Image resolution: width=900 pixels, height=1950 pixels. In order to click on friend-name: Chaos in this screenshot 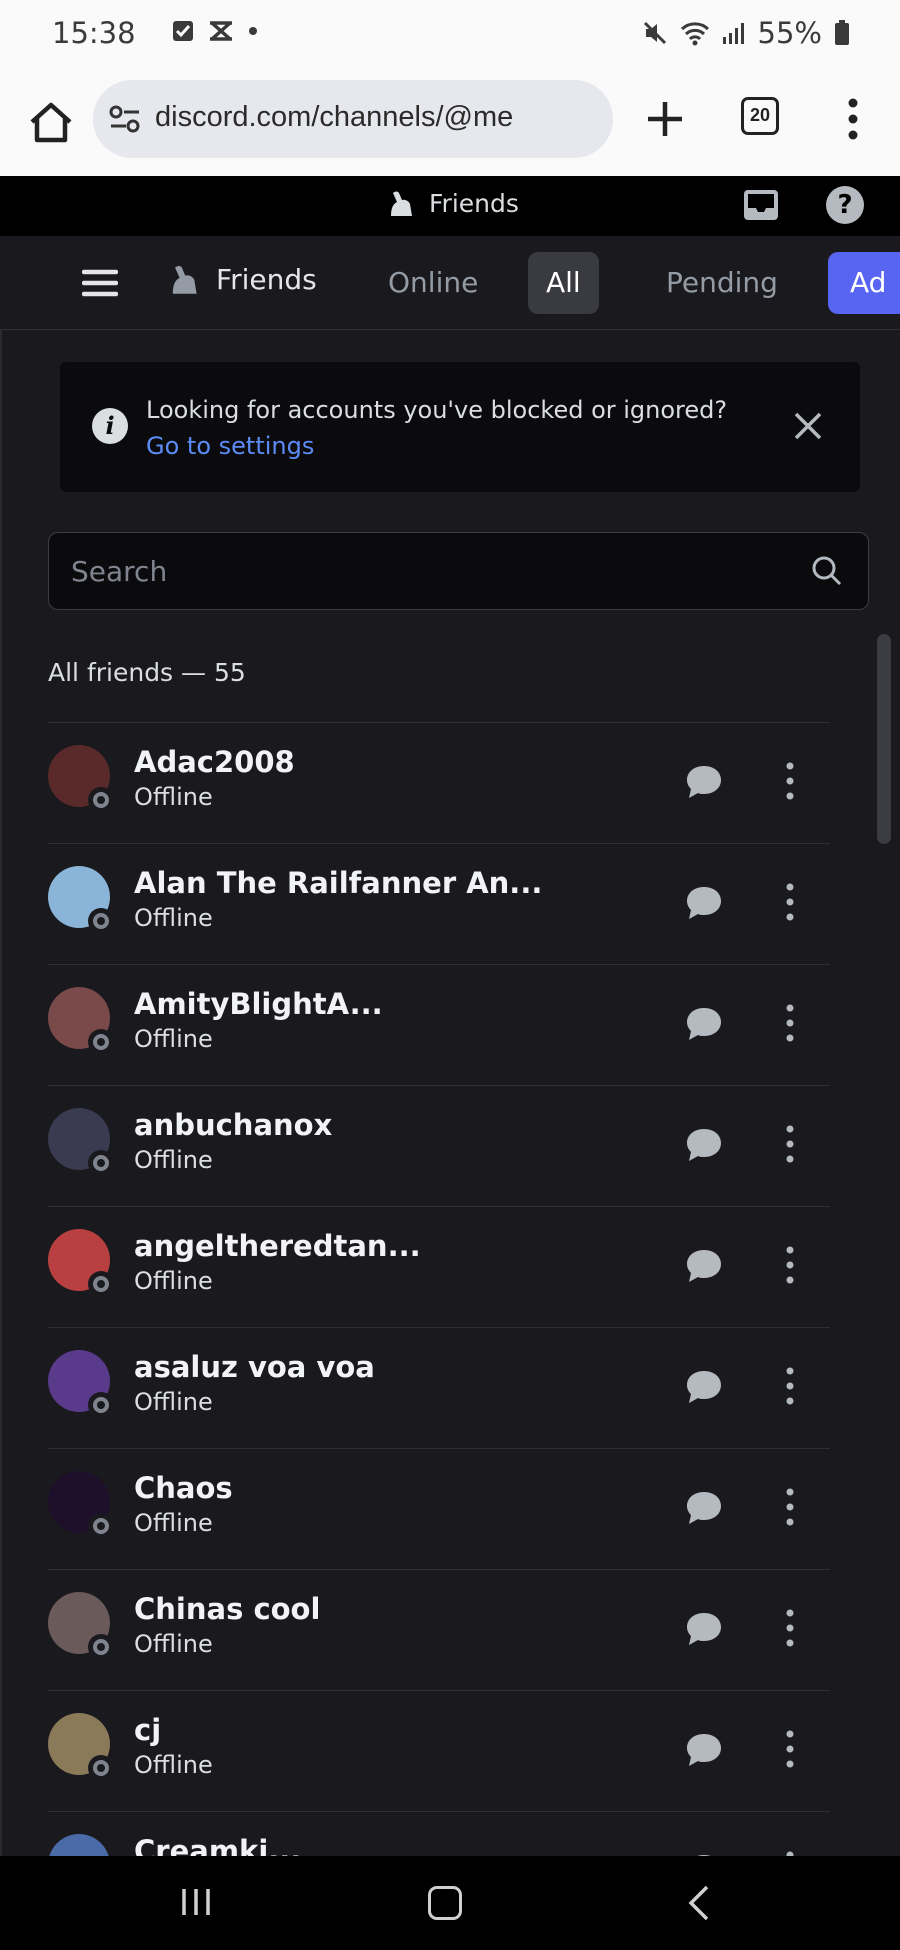, I will do `click(183, 1488)`.